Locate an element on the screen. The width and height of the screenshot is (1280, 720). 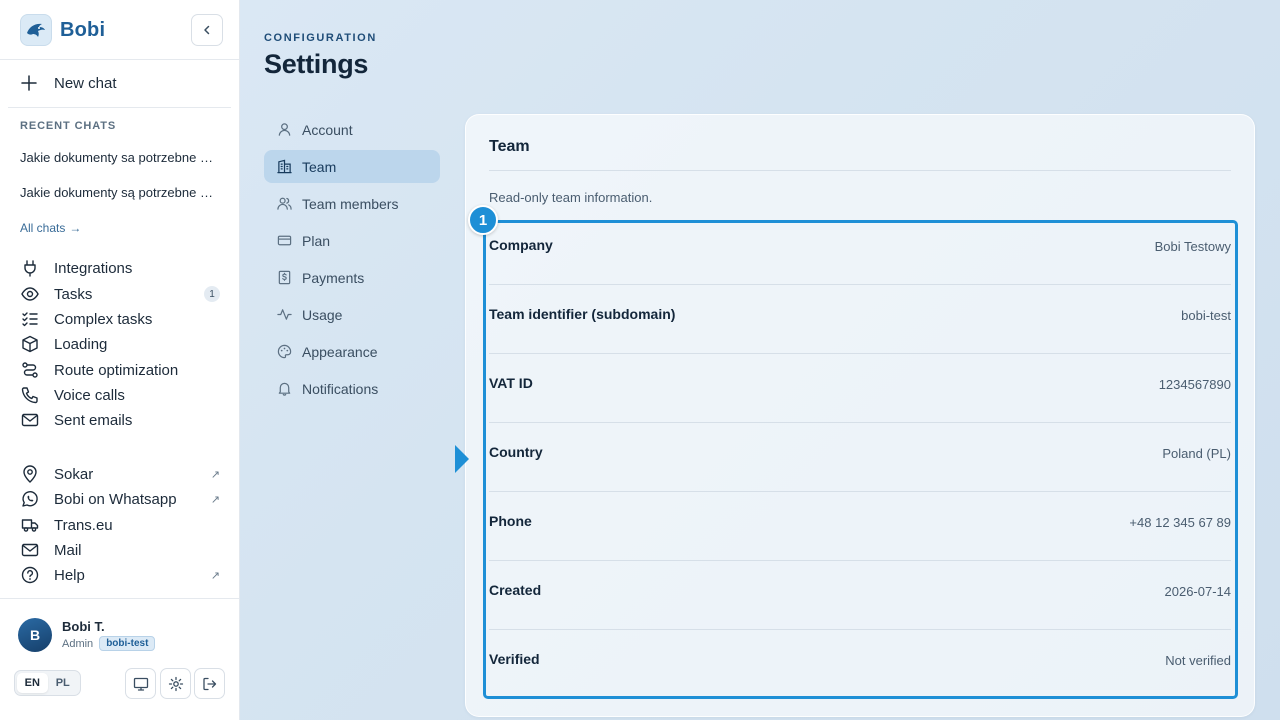
collapse-sidebar-button is located at coordinates (207, 30).